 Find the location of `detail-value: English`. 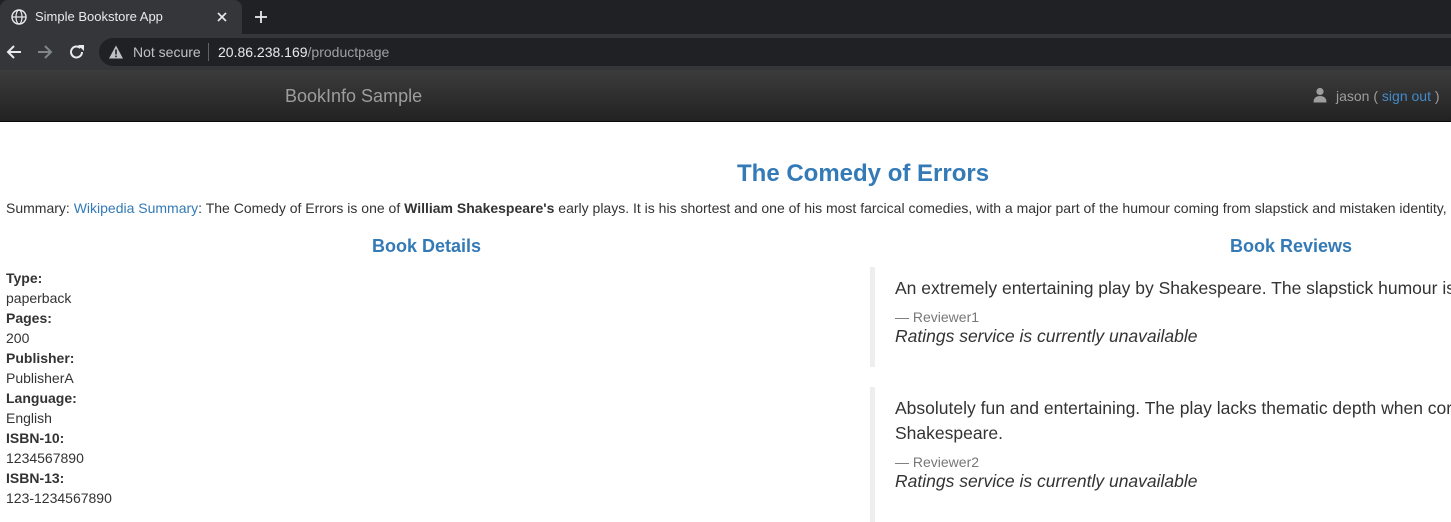

detail-value: English is located at coordinates (29, 418).